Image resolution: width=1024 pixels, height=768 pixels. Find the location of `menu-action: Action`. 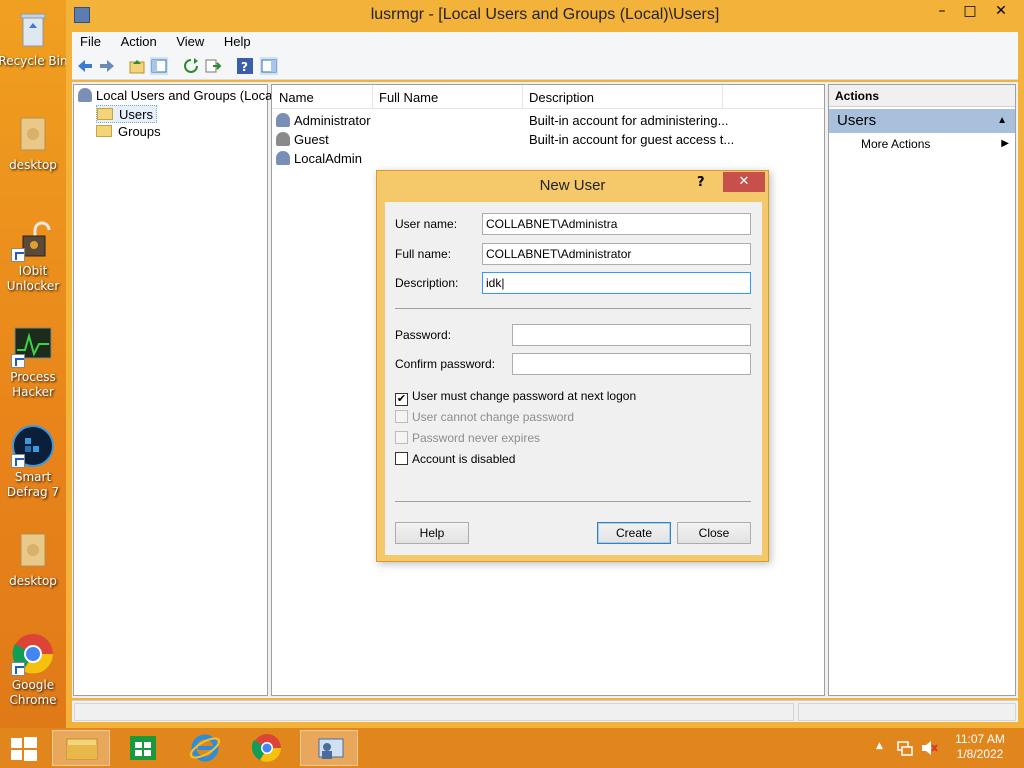

menu-action: Action is located at coordinates (139, 42).